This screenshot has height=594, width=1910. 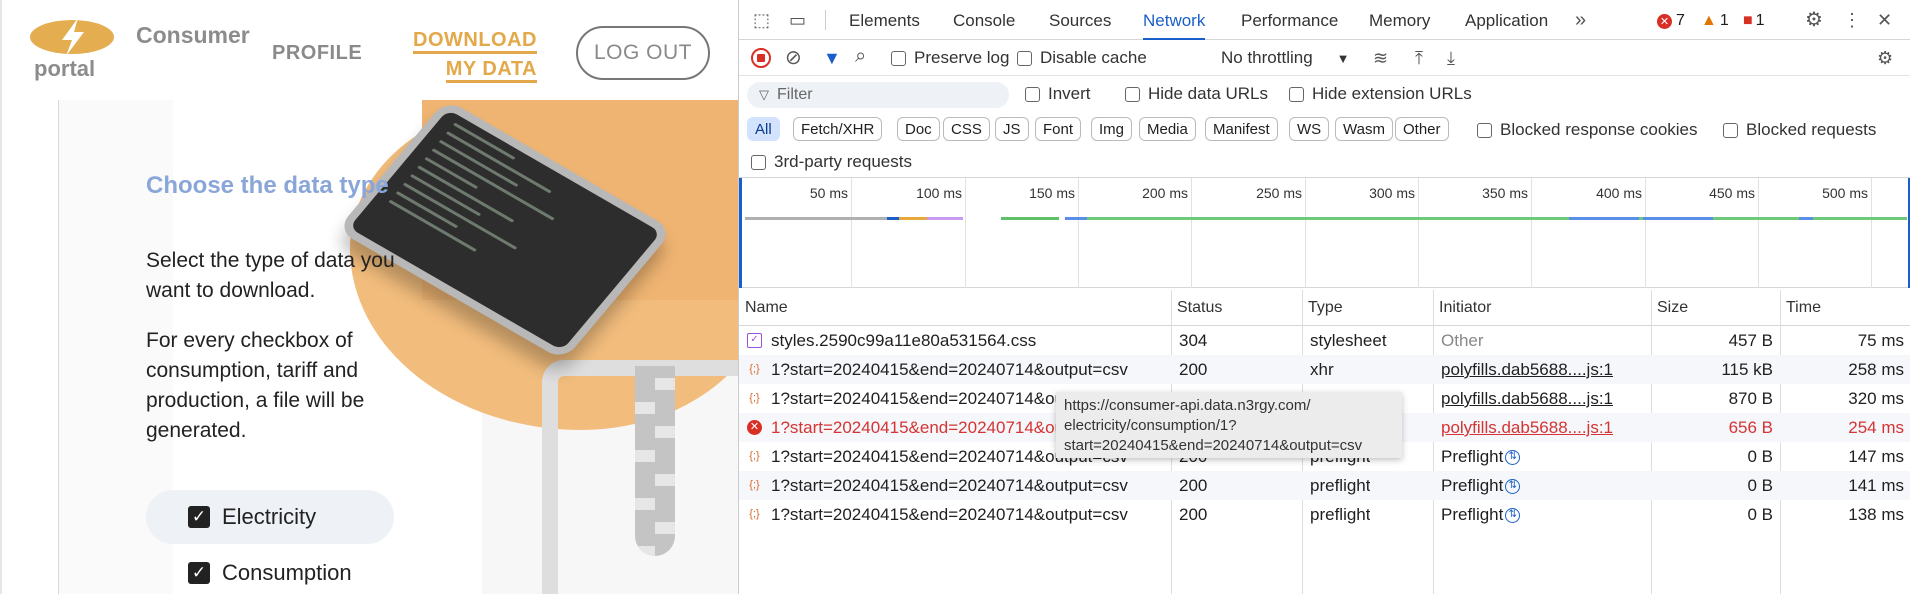 I want to click on type-chip-fetch-xhr: Fetch/XHR, so click(x=838, y=129).